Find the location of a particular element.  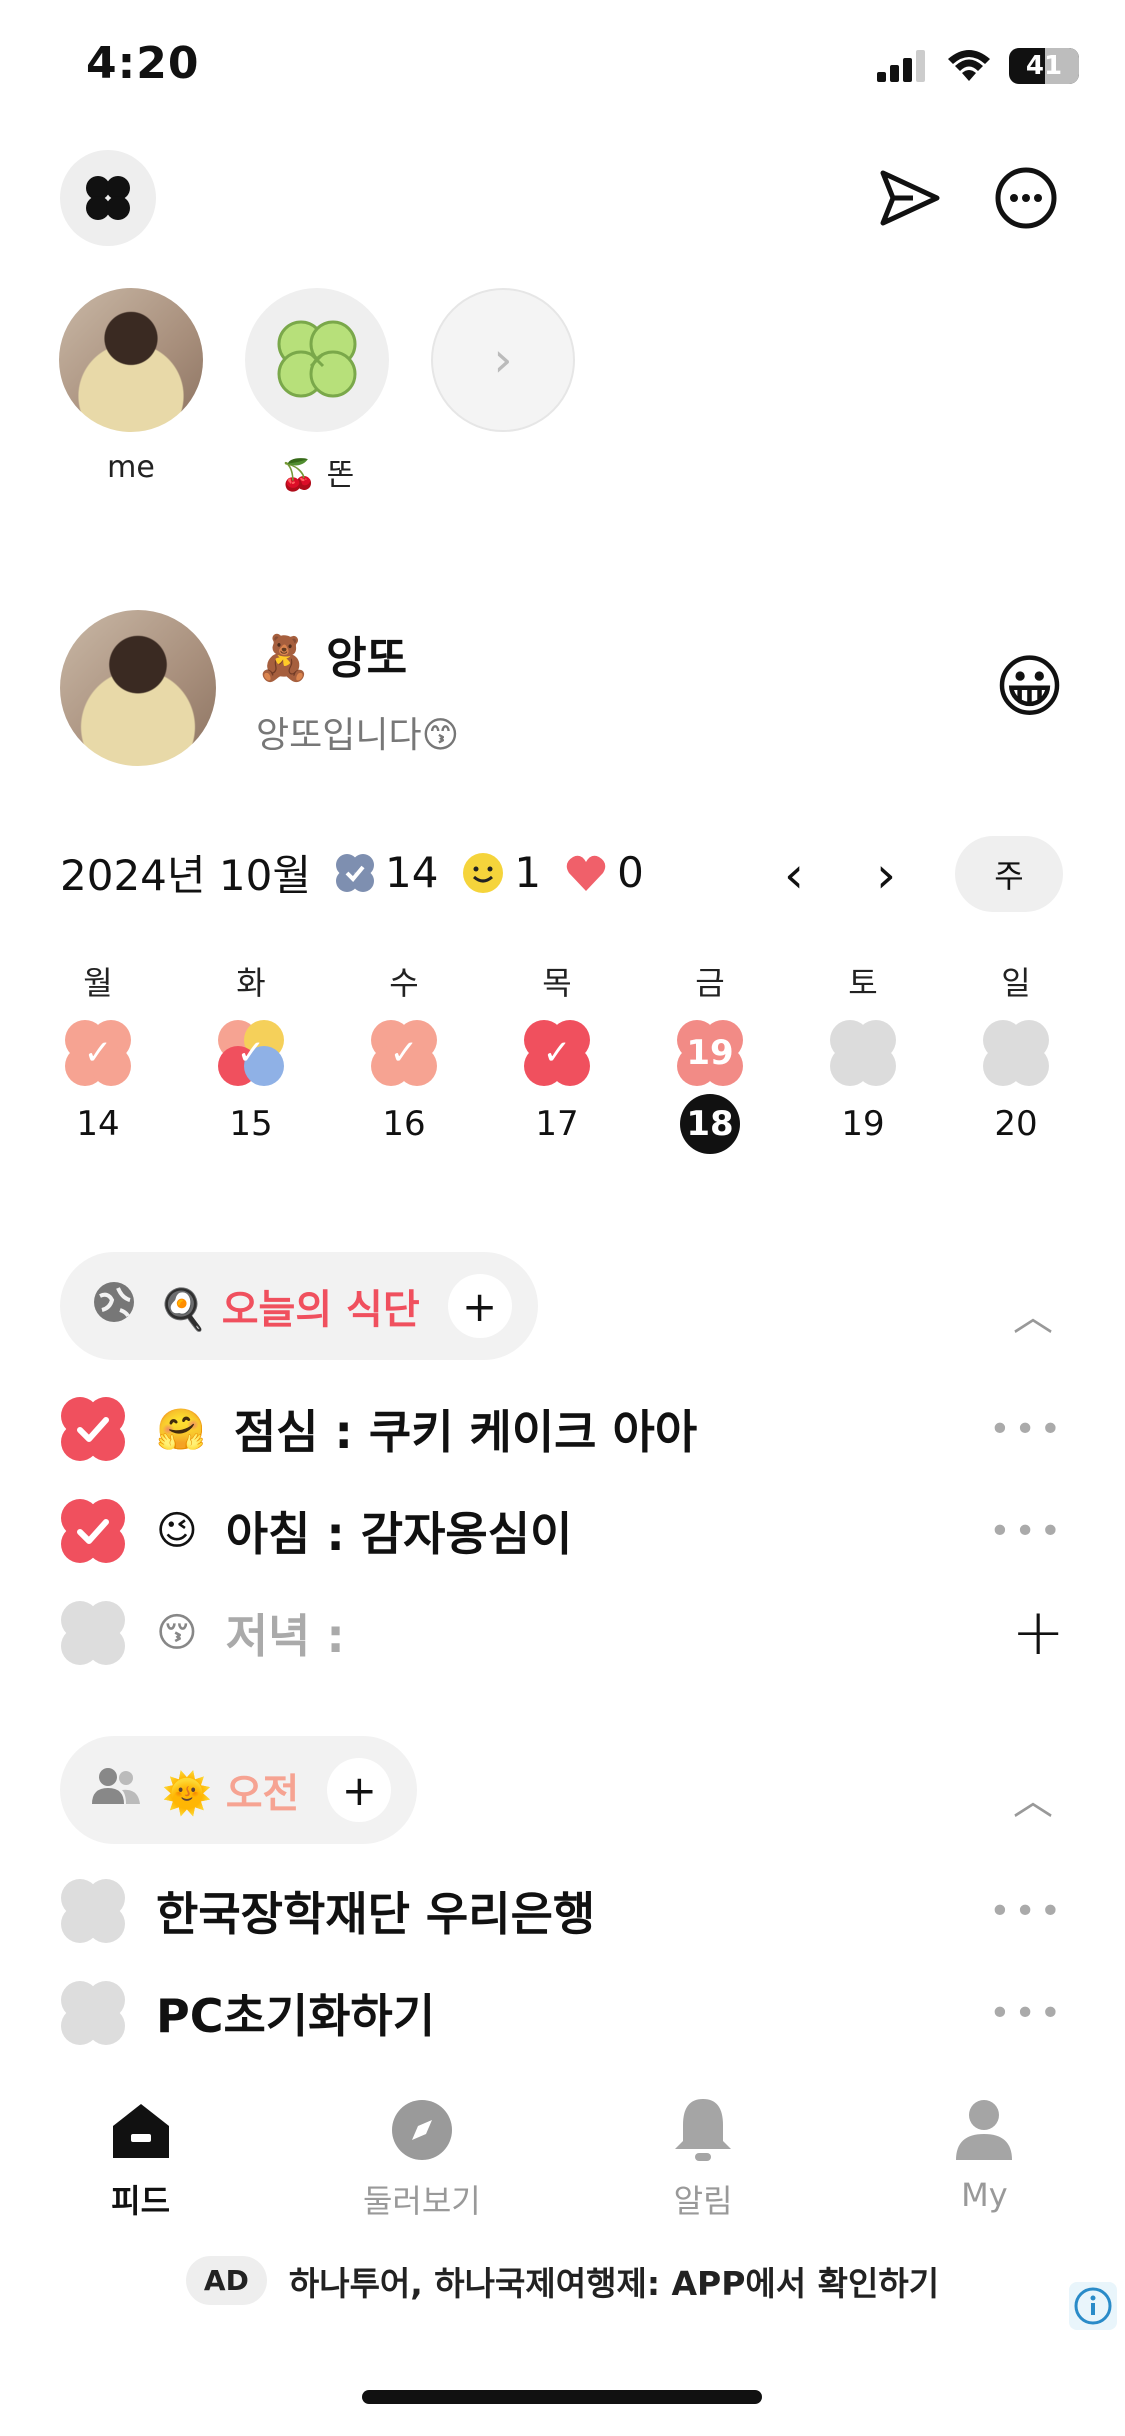

status-icons: 41 is located at coordinates (978, 66).